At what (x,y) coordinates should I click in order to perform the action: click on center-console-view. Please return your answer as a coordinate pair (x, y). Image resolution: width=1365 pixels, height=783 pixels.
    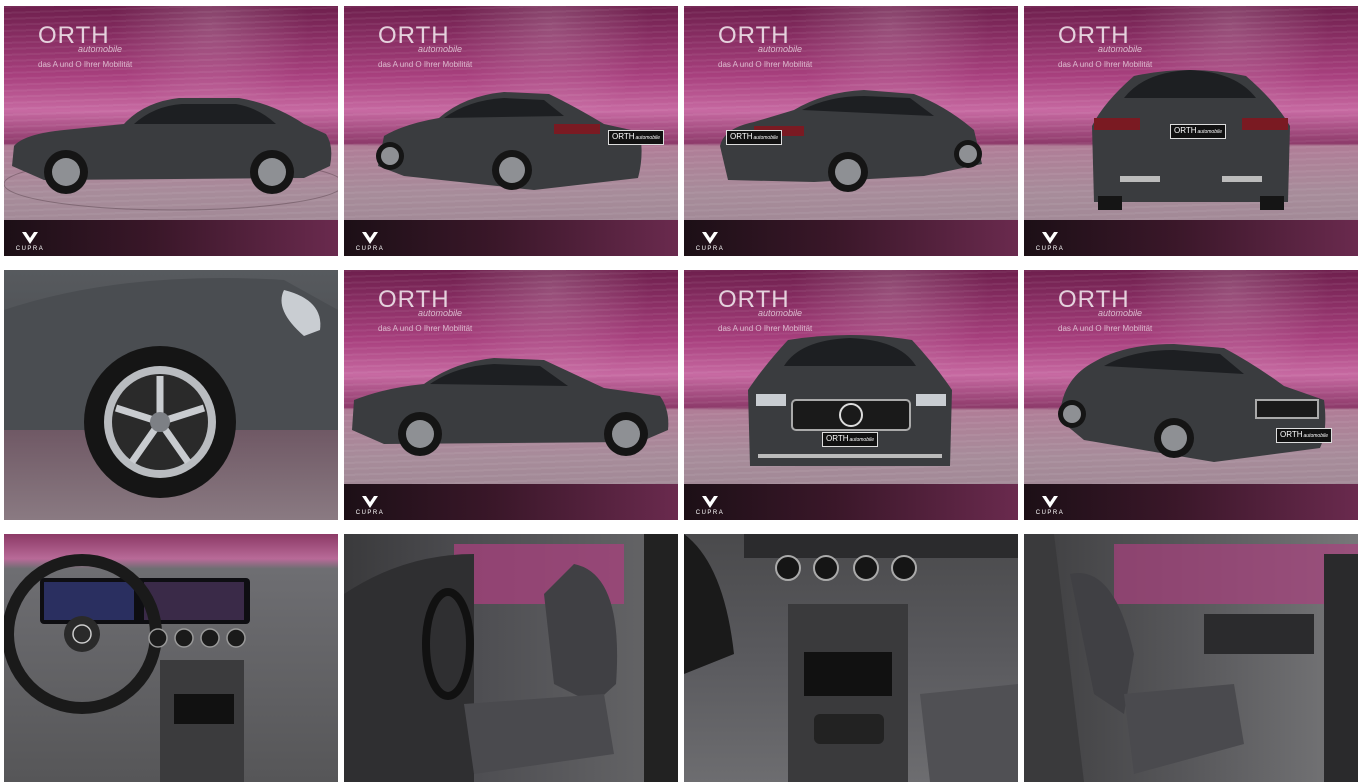
    Looking at the image, I should click on (851, 658).